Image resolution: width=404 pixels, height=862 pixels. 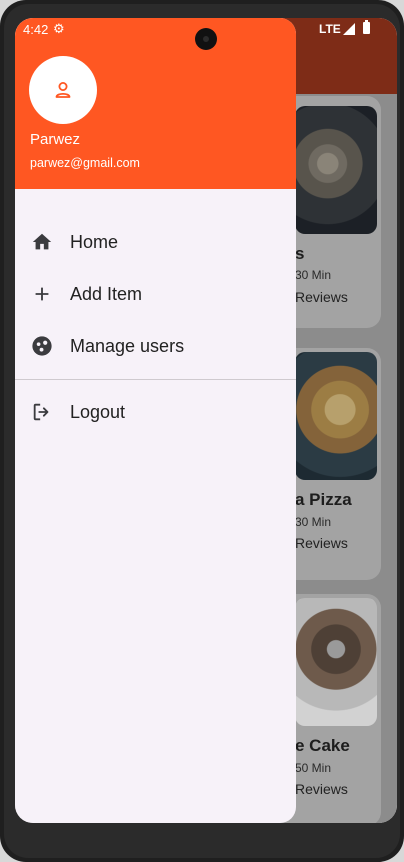 What do you see at coordinates (323, 499) in the screenshot?
I see `card-title: a Pizza` at bounding box center [323, 499].